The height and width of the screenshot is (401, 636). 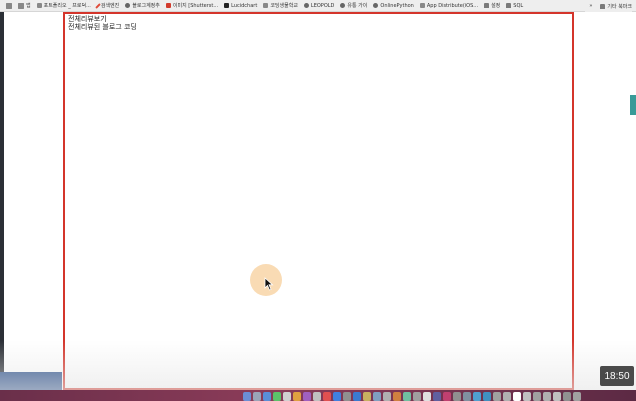 I want to click on lucid-icon, so click(x=227, y=5).